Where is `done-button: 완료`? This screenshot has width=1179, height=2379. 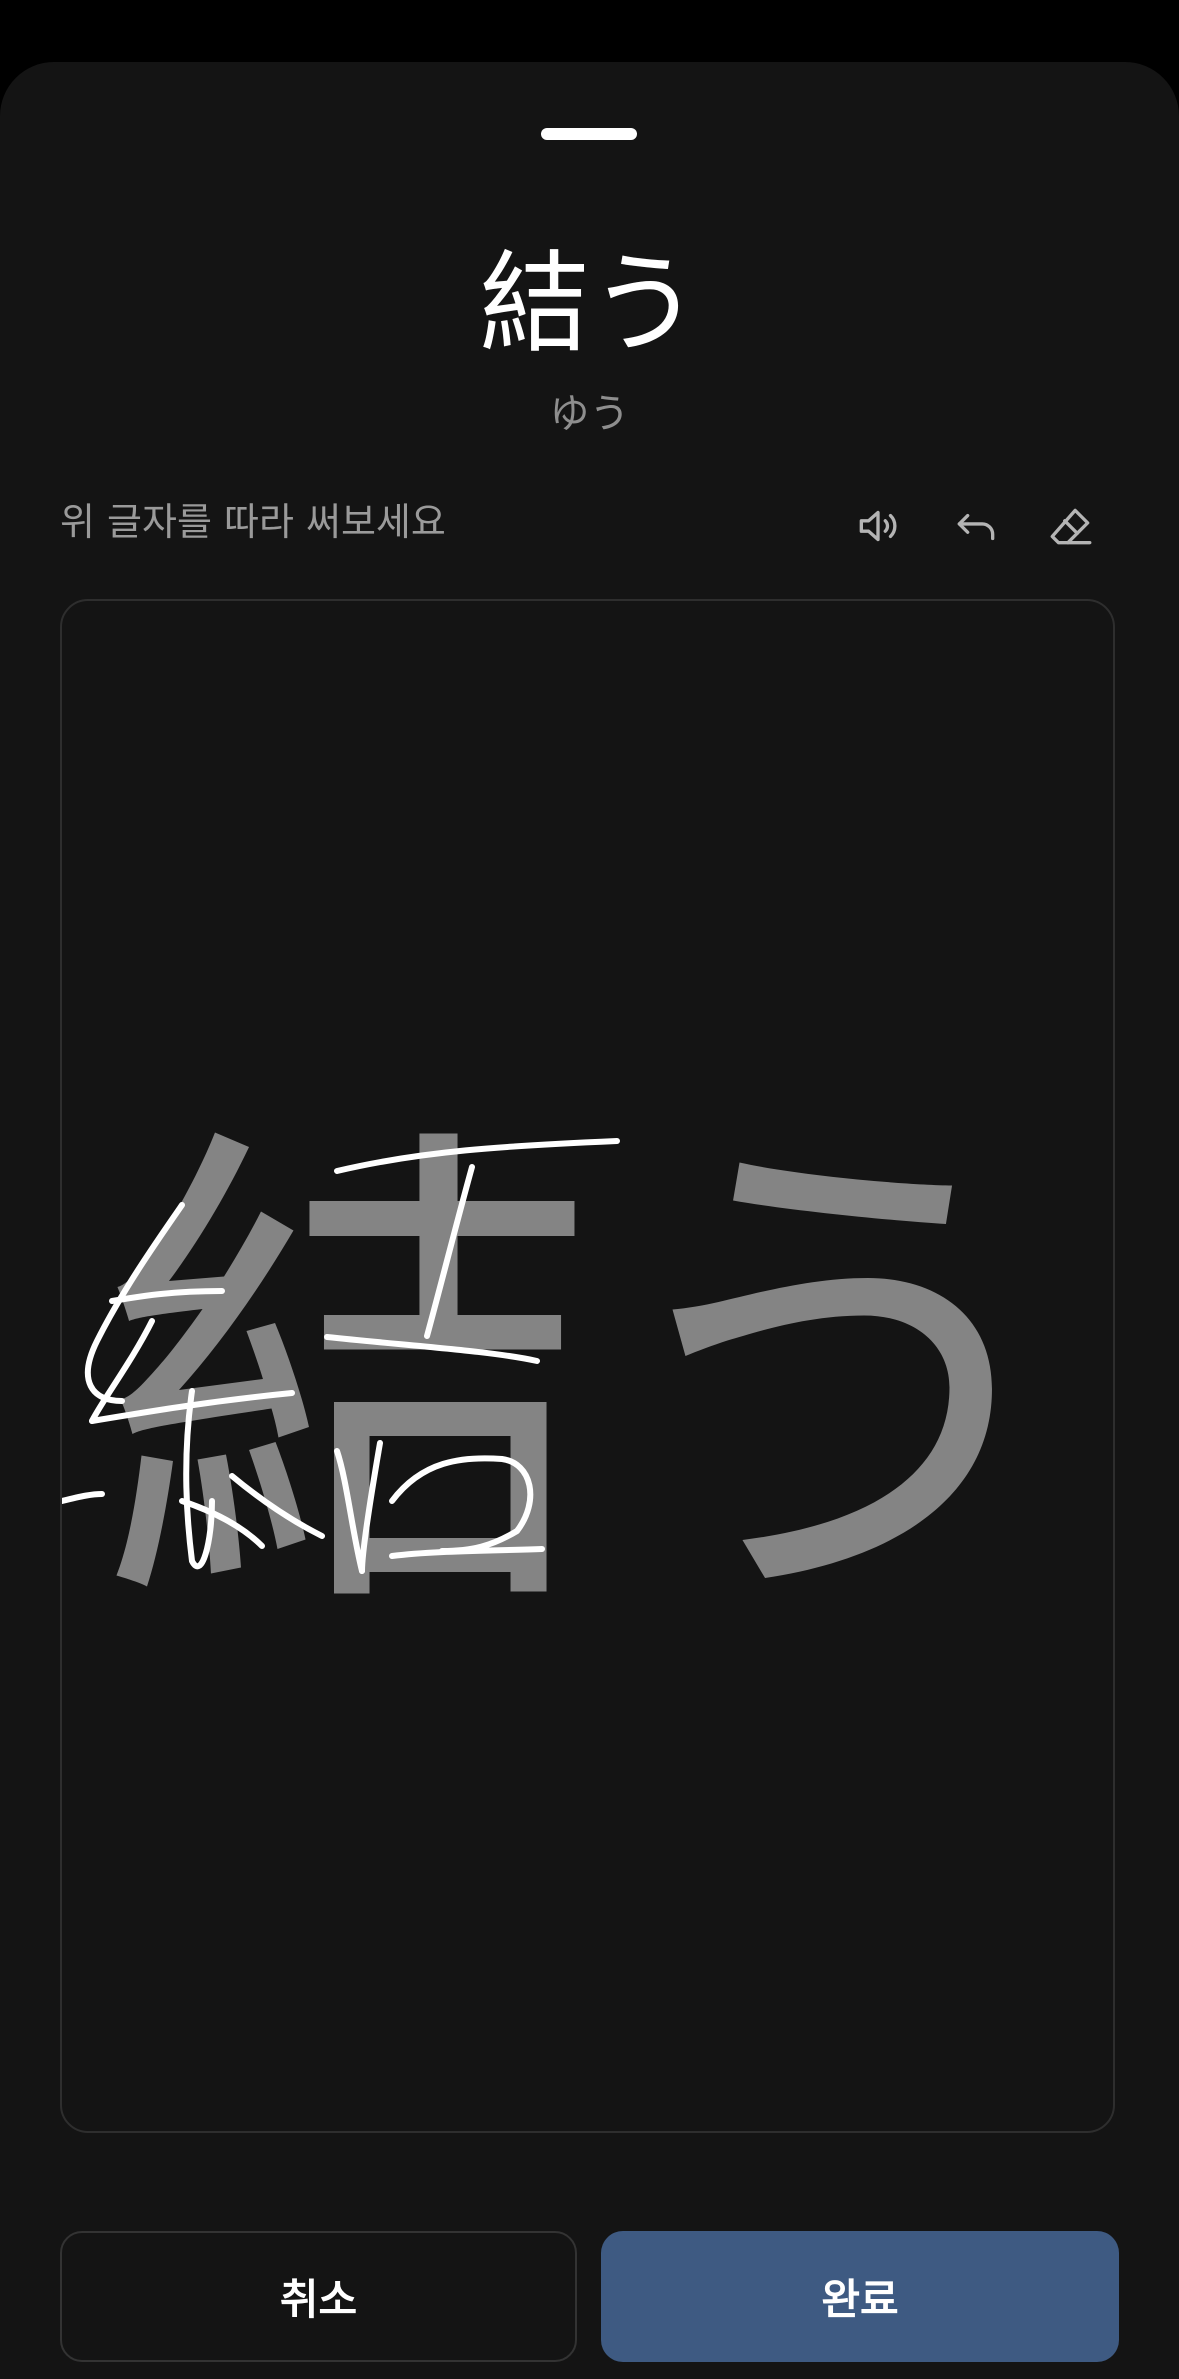 done-button: 완료 is located at coordinates (860, 2296).